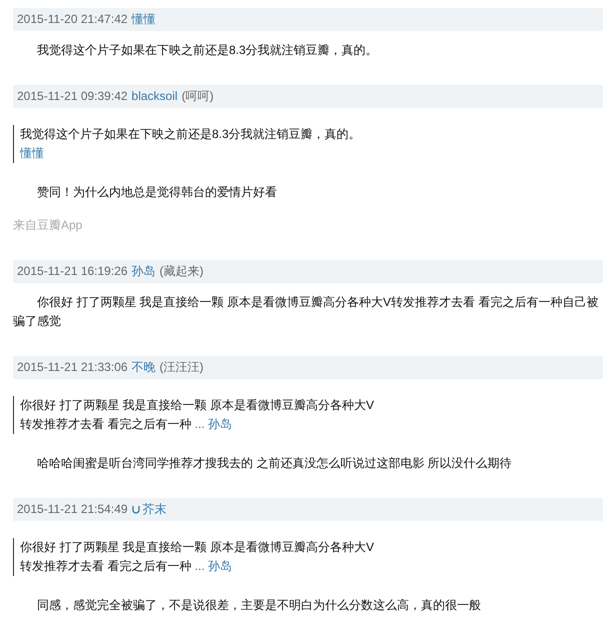  Describe the element at coordinates (72, 271) in the screenshot. I see `comment-time: 2015-11-21 16:19:26` at that location.